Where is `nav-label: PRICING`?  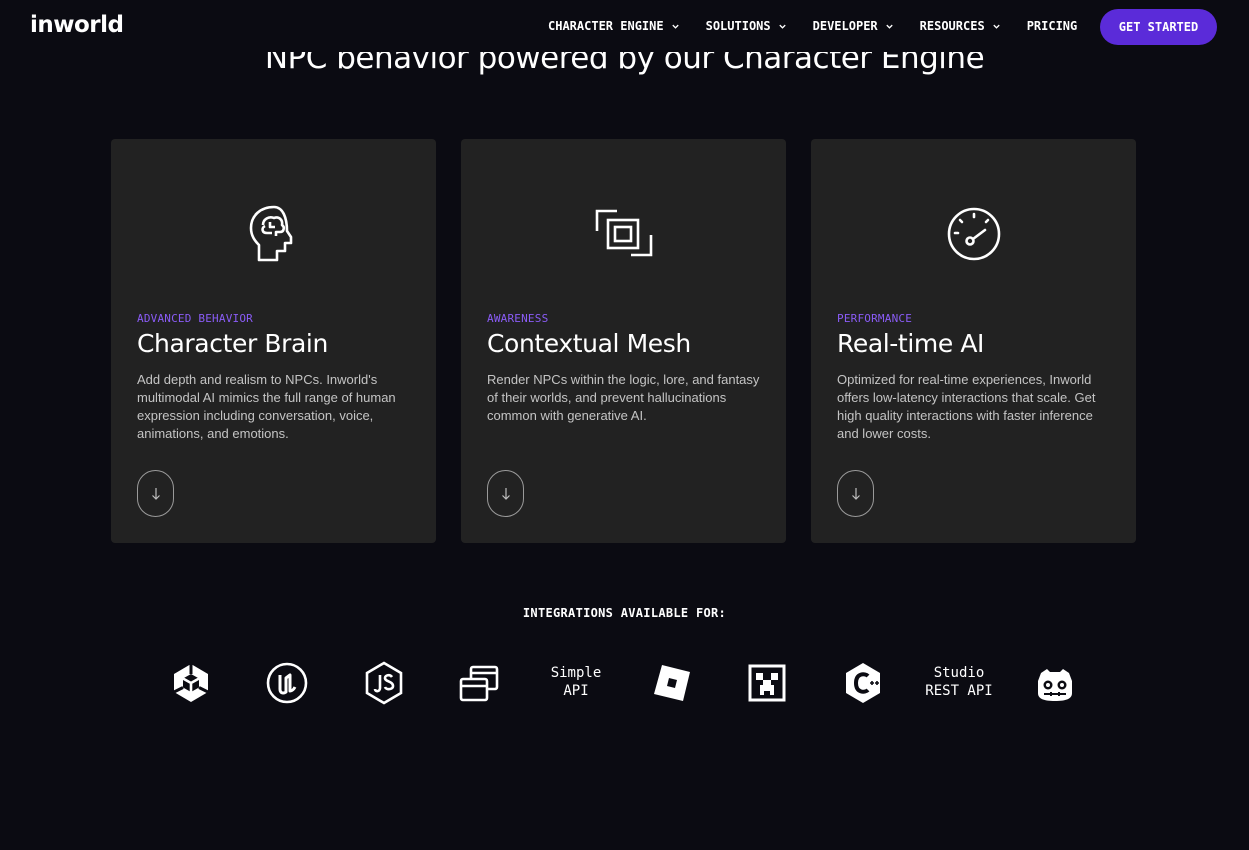 nav-label: PRICING is located at coordinates (1052, 26).